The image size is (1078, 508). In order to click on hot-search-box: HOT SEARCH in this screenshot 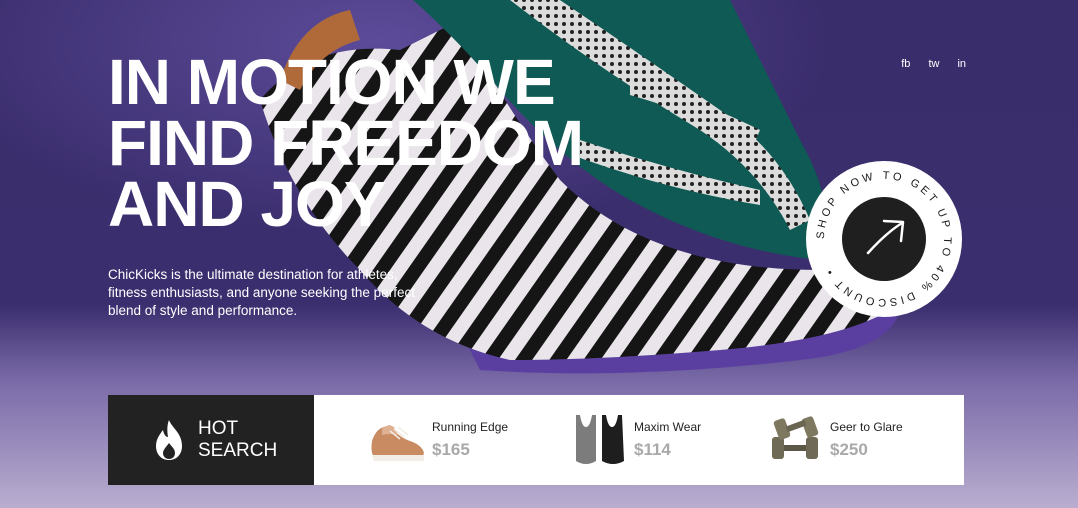, I will do `click(211, 440)`.